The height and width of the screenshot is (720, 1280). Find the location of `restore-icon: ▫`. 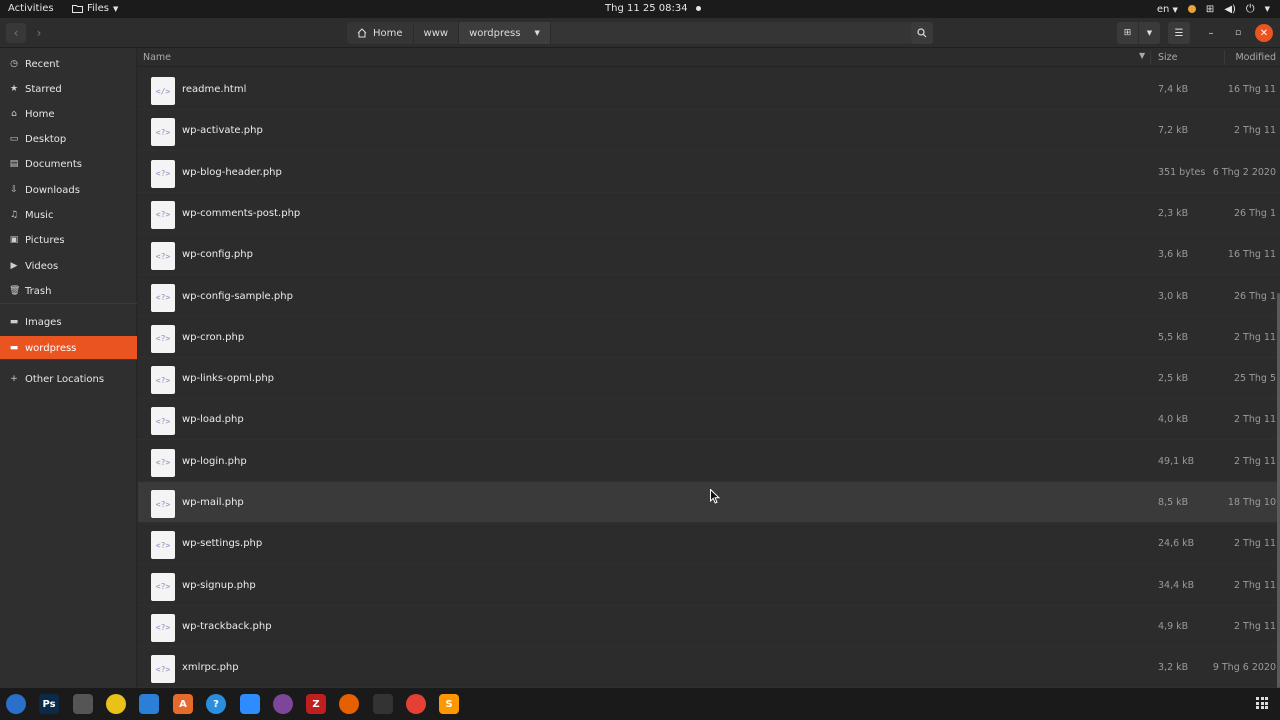

restore-icon: ▫ is located at coordinates (1238, 33).